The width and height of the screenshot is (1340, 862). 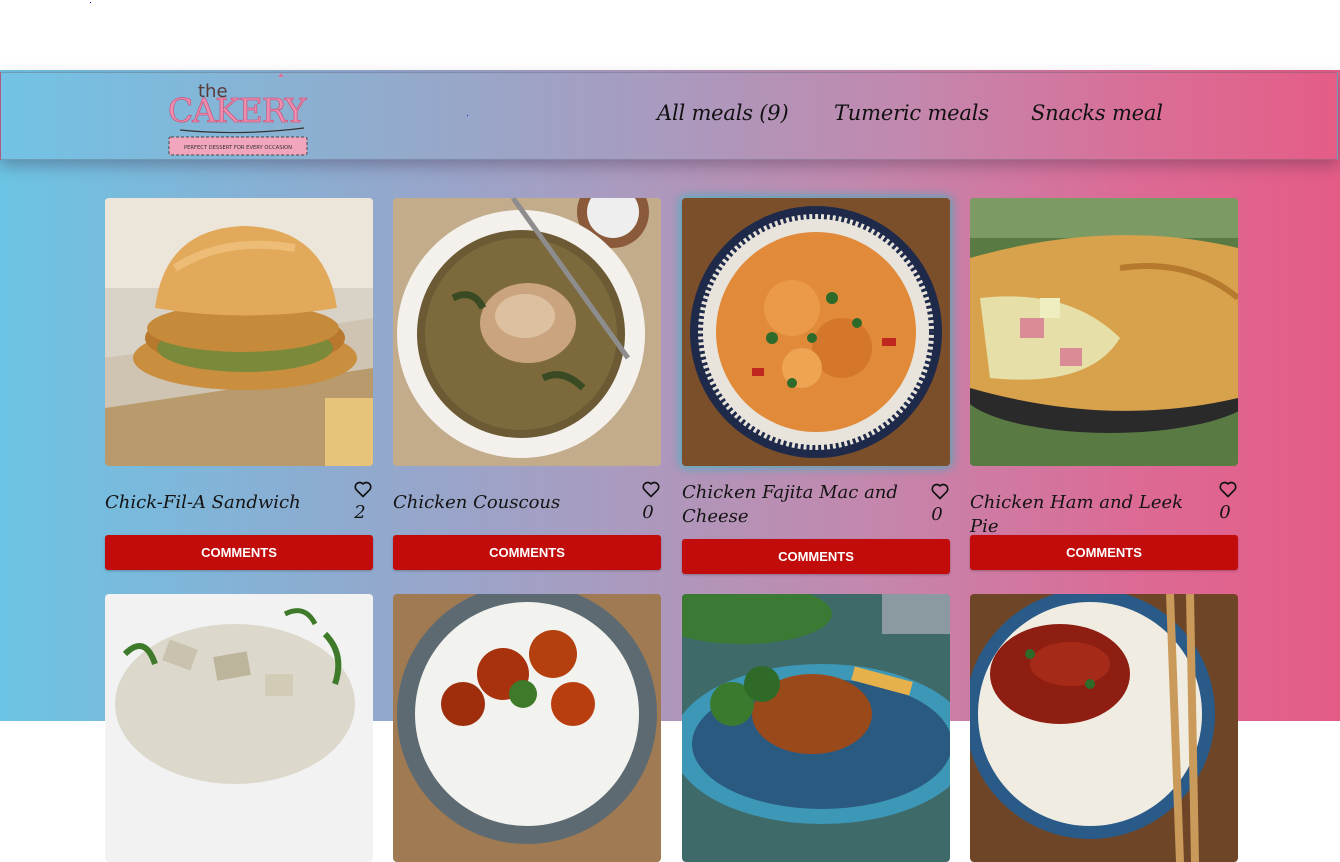 I want to click on meal-image-chicken-curry-rice, so click(x=1104, y=728).